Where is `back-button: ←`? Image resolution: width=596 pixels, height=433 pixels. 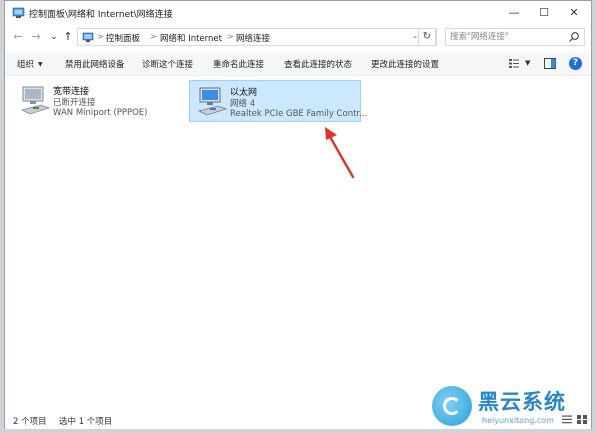 back-button: ← is located at coordinates (18, 37).